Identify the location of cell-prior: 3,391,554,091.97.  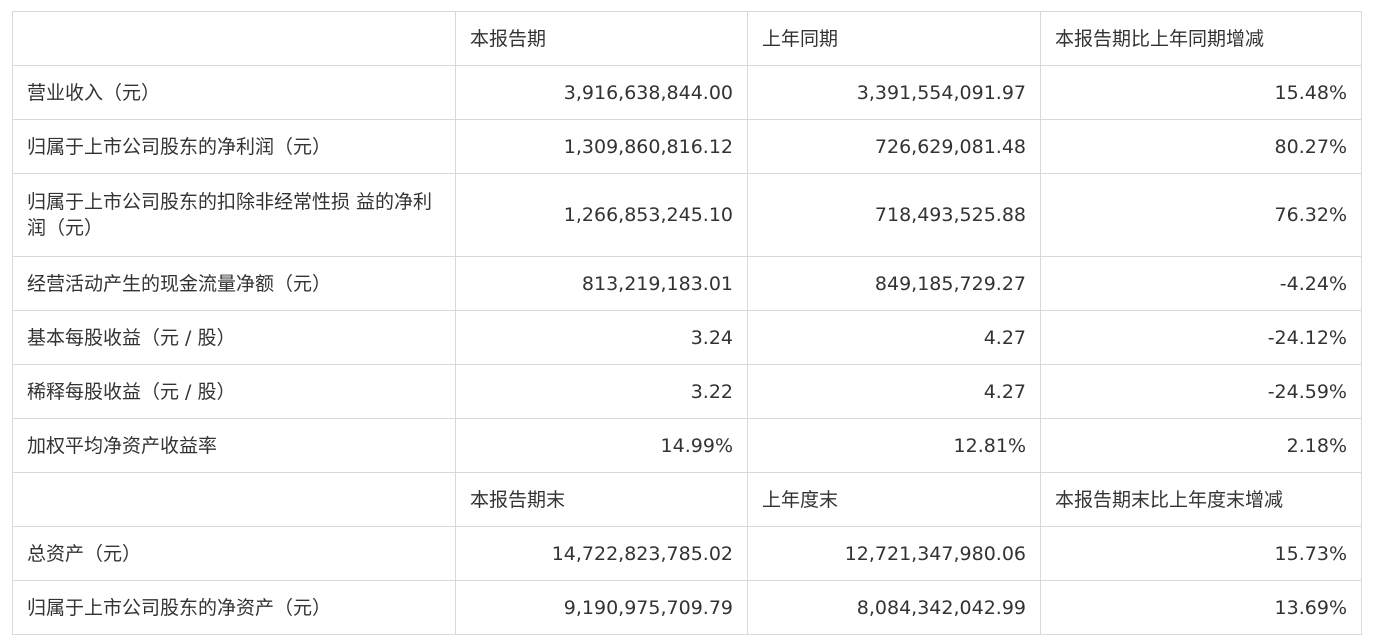
(894, 92).